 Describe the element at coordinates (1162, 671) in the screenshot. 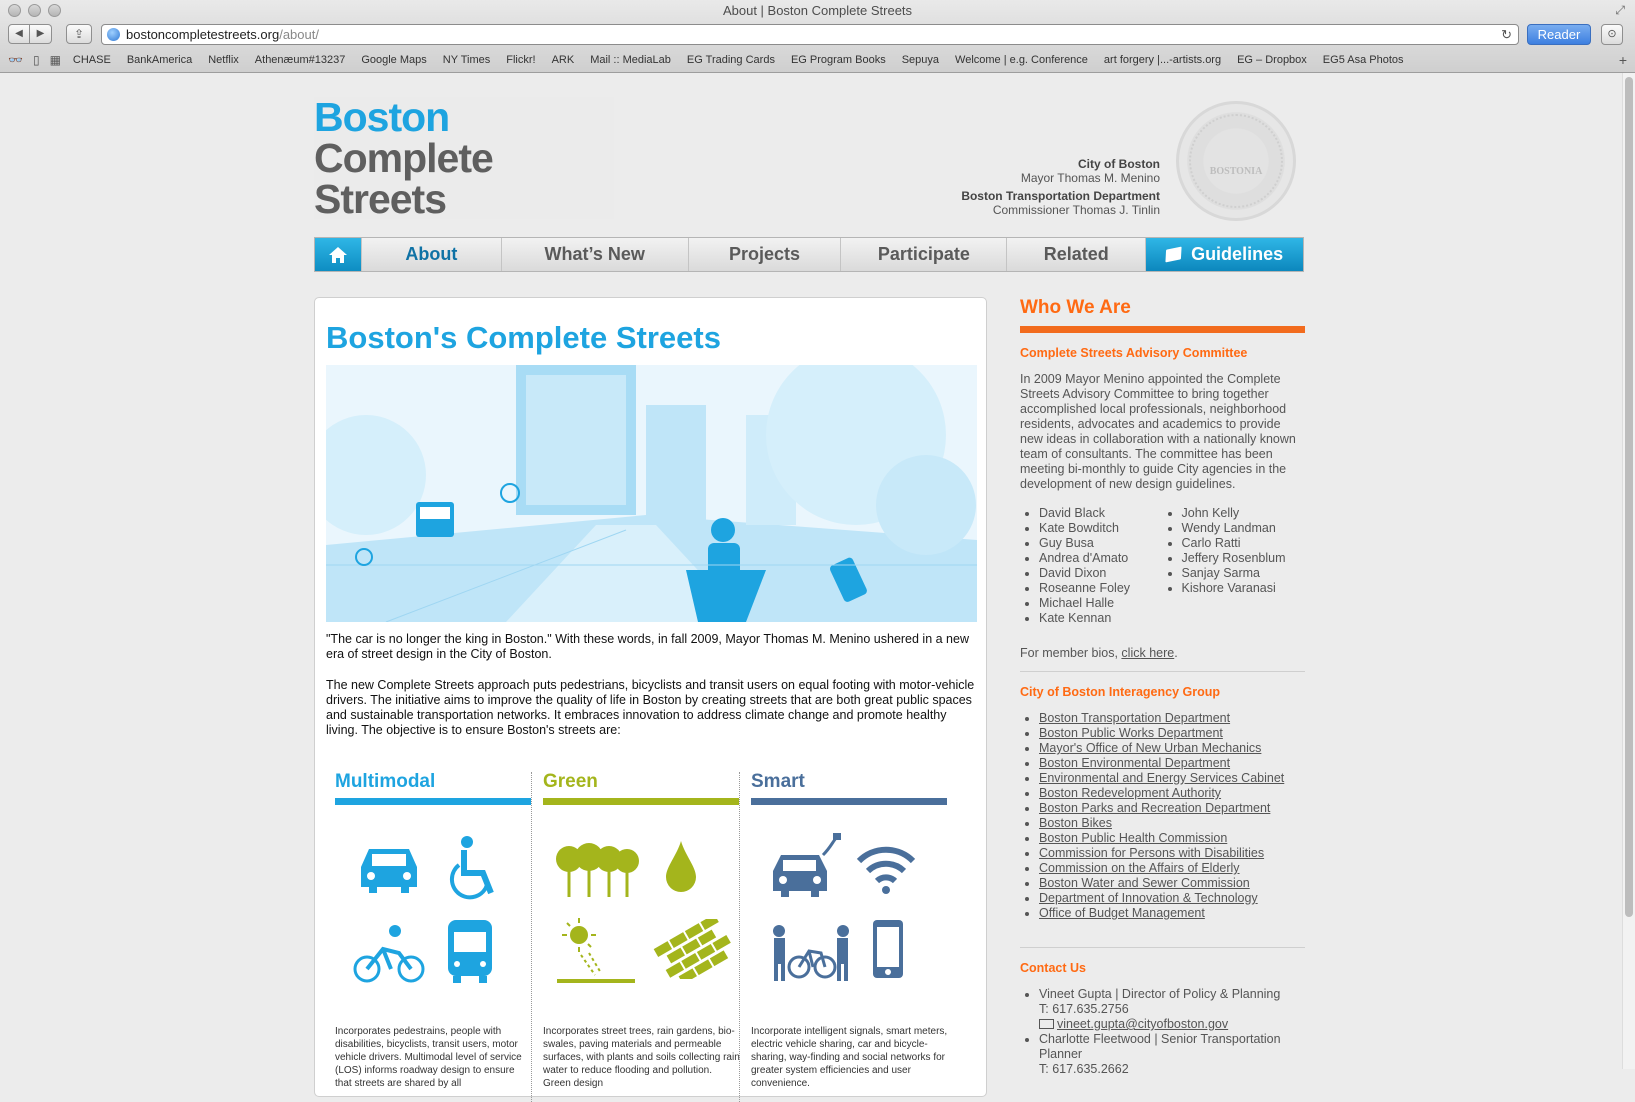

I see `divider` at that location.